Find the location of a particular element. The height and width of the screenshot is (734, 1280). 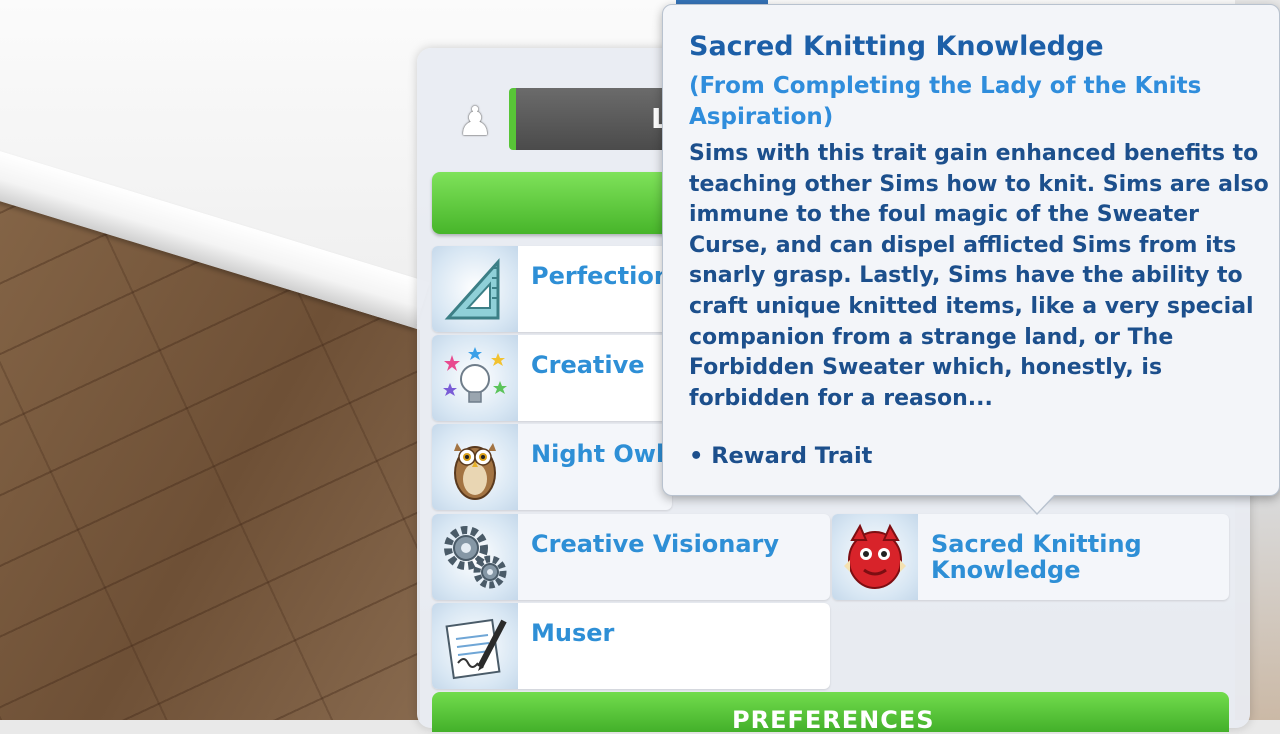

tooltip-bullet: • Reward Trait is located at coordinates (781, 456).